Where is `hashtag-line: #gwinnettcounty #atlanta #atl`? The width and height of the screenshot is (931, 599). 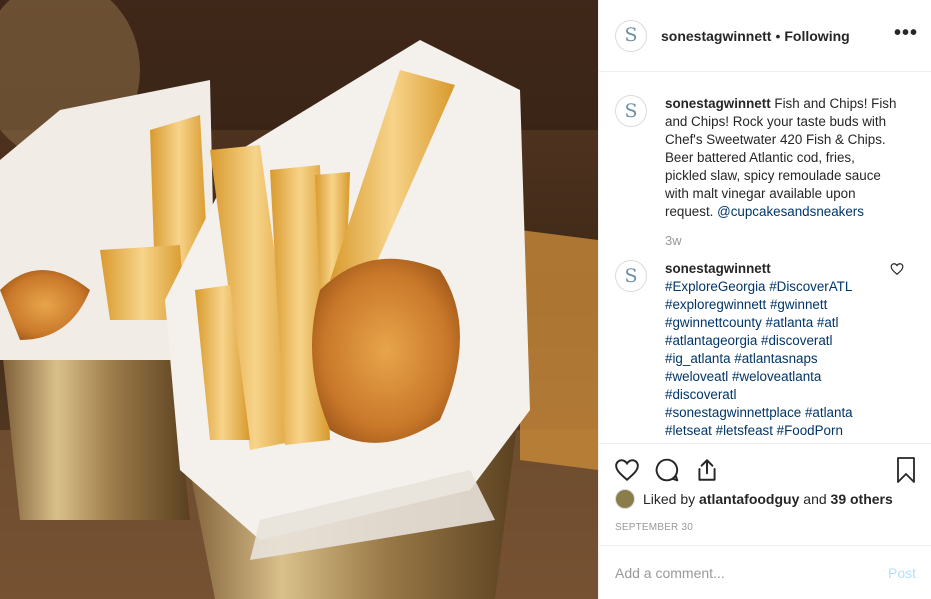
hashtag-line: #gwinnettcounty #atlanta #atl is located at coordinates (781, 323).